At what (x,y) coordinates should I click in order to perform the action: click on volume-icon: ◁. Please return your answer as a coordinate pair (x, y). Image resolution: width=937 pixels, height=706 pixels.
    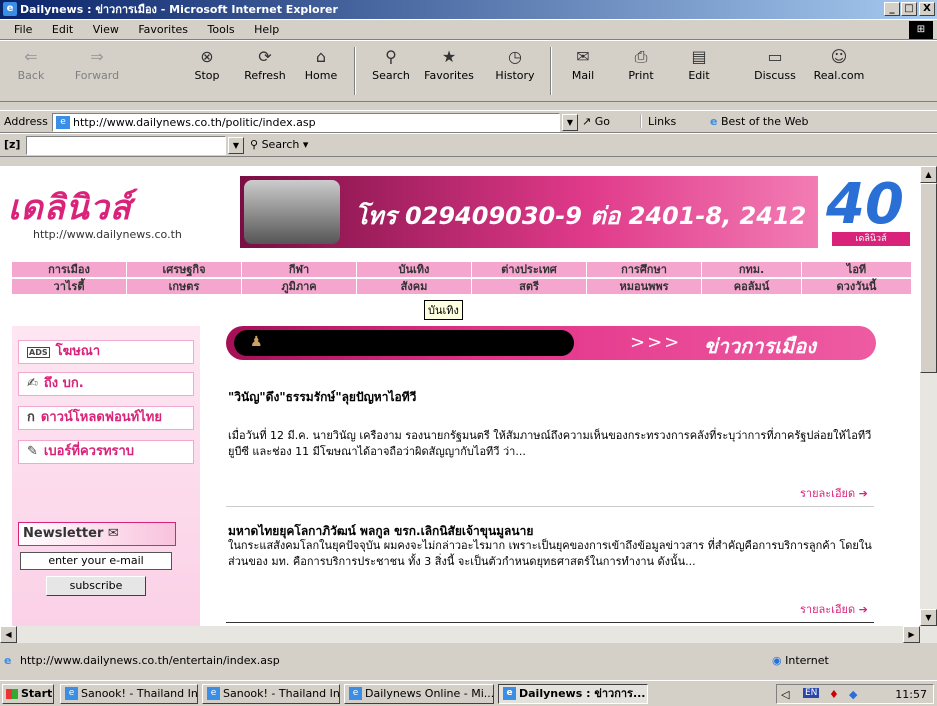
    Looking at the image, I should click on (785, 694).